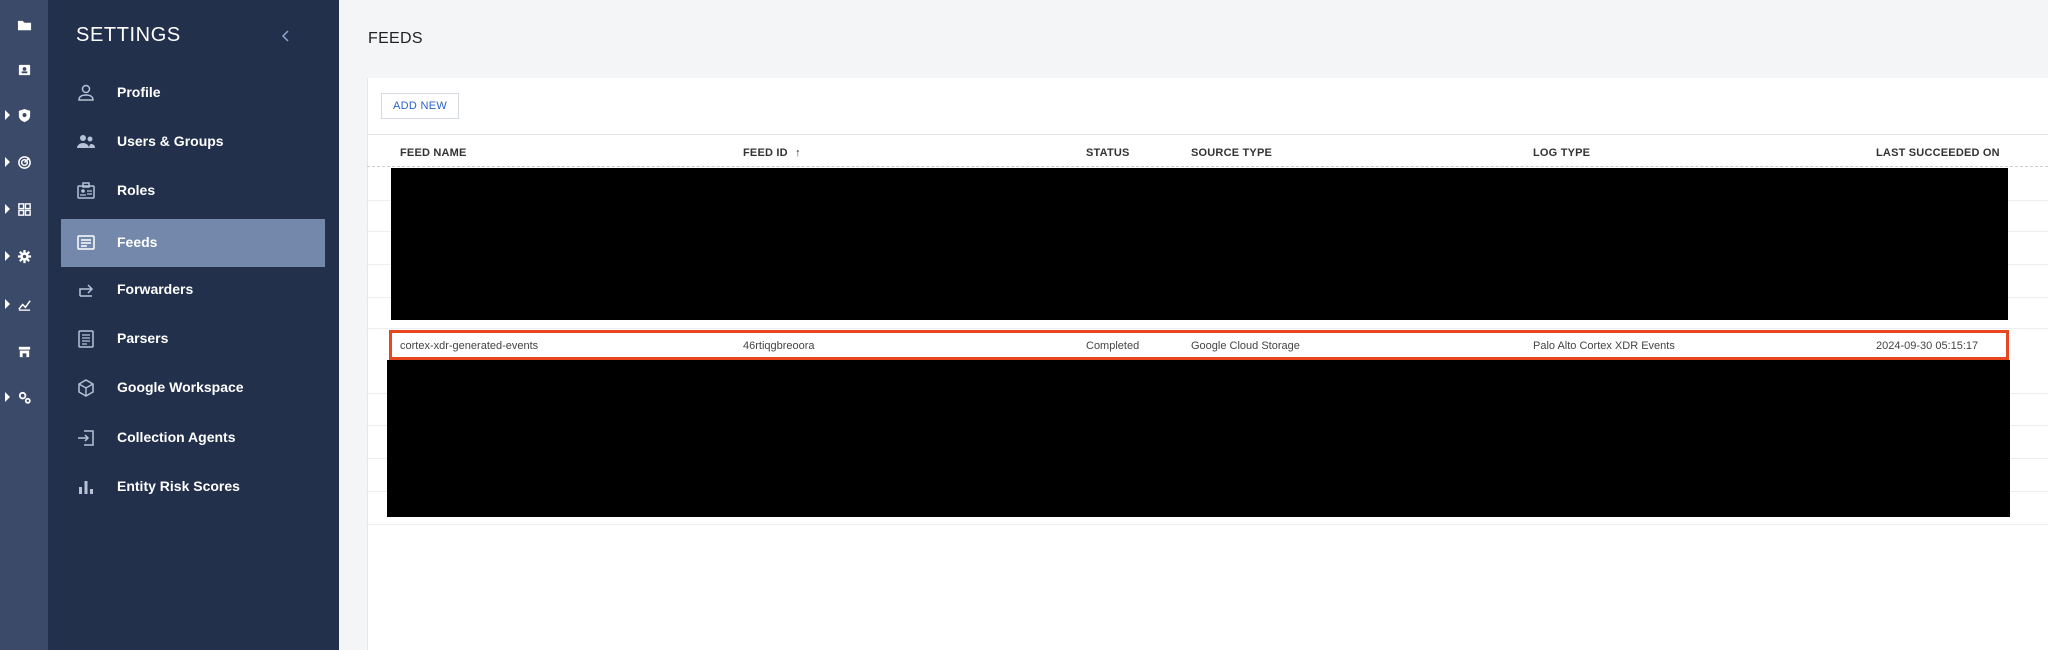  Describe the element at coordinates (193, 243) in the screenshot. I see `sidebar-item-feeds: Feeds` at that location.